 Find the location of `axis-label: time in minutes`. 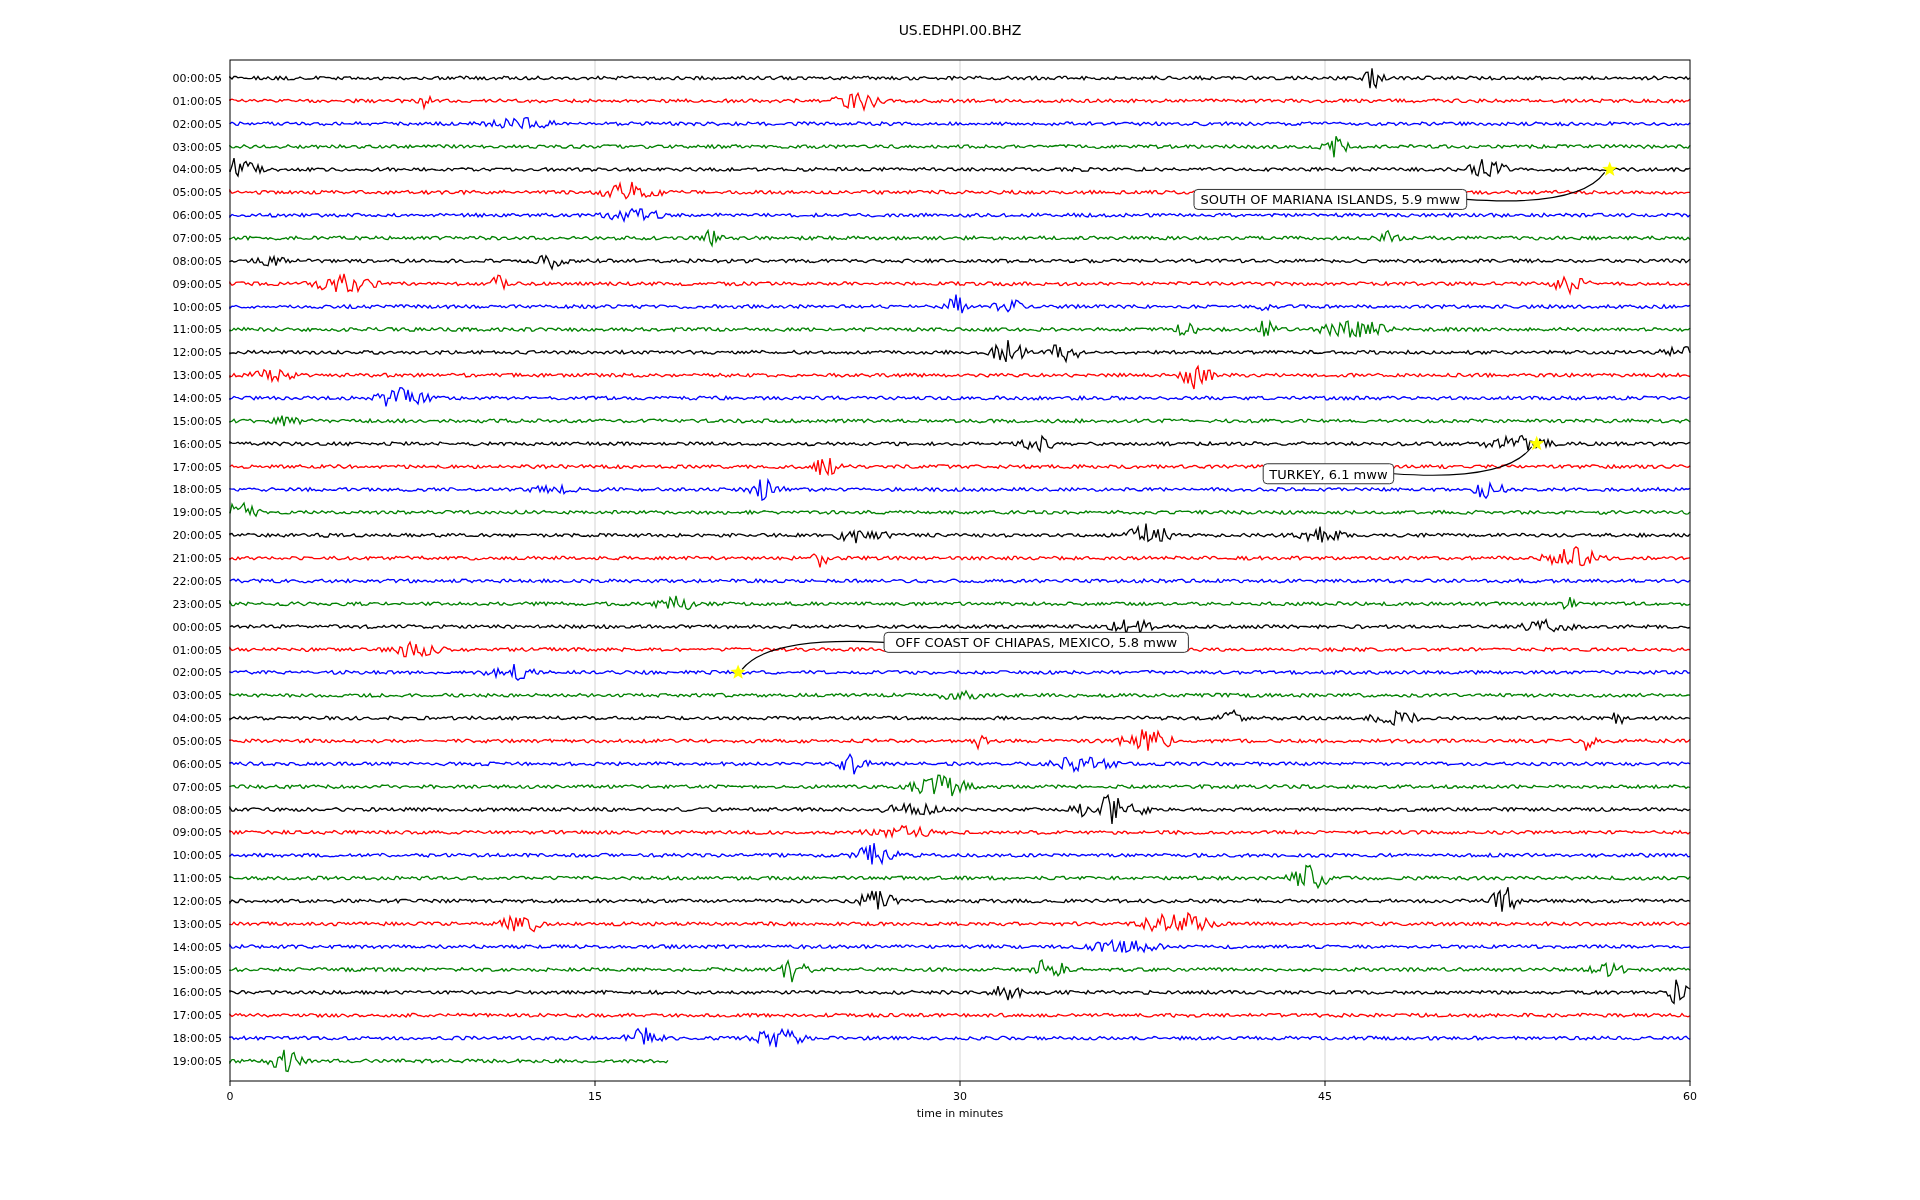

axis-label: time in minutes is located at coordinates (960, 1113).